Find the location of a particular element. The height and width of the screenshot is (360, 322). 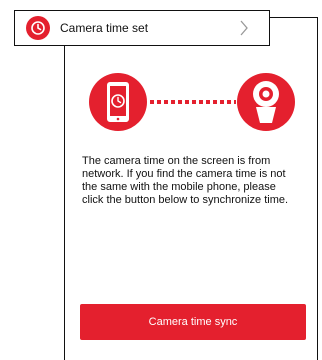

sync-illustration is located at coordinates (192, 102).